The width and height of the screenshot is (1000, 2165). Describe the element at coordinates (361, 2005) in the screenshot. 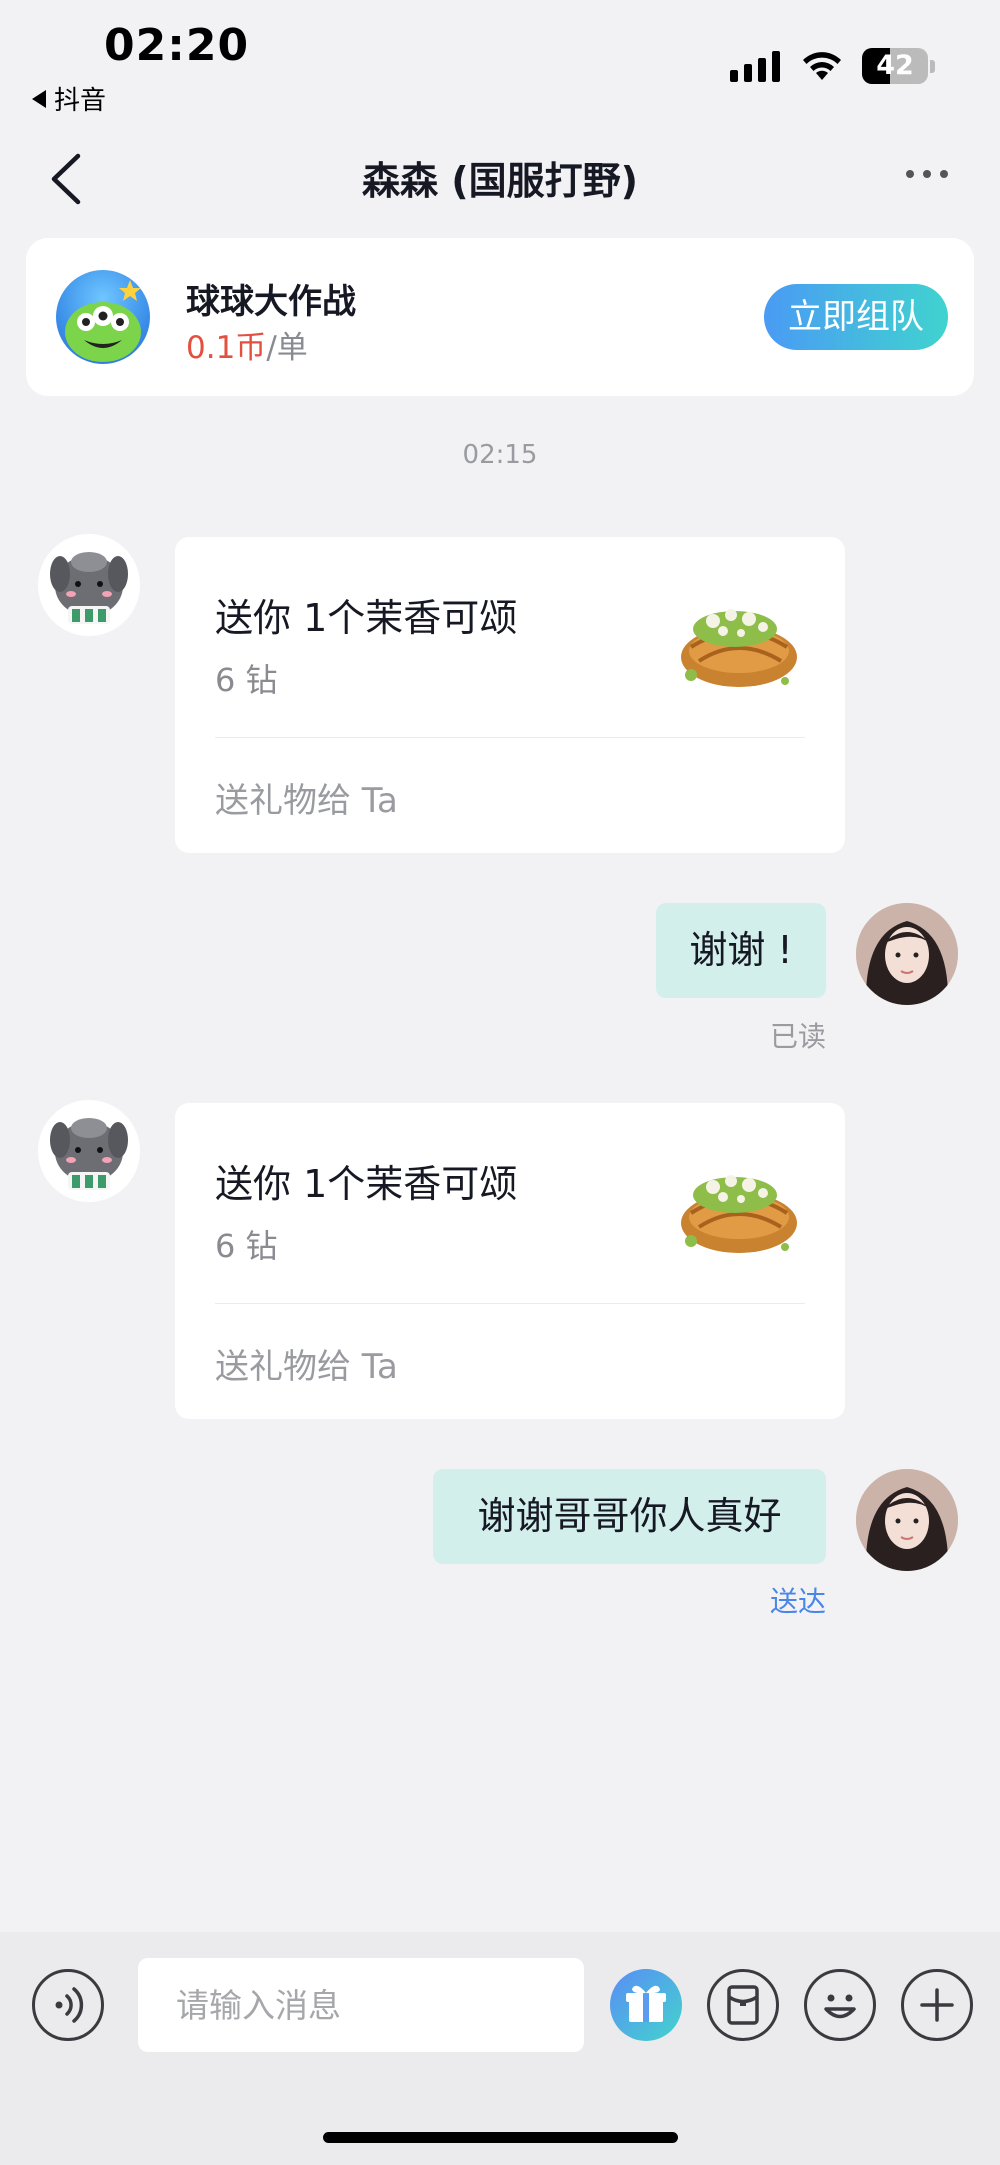

I see `message-input` at that location.